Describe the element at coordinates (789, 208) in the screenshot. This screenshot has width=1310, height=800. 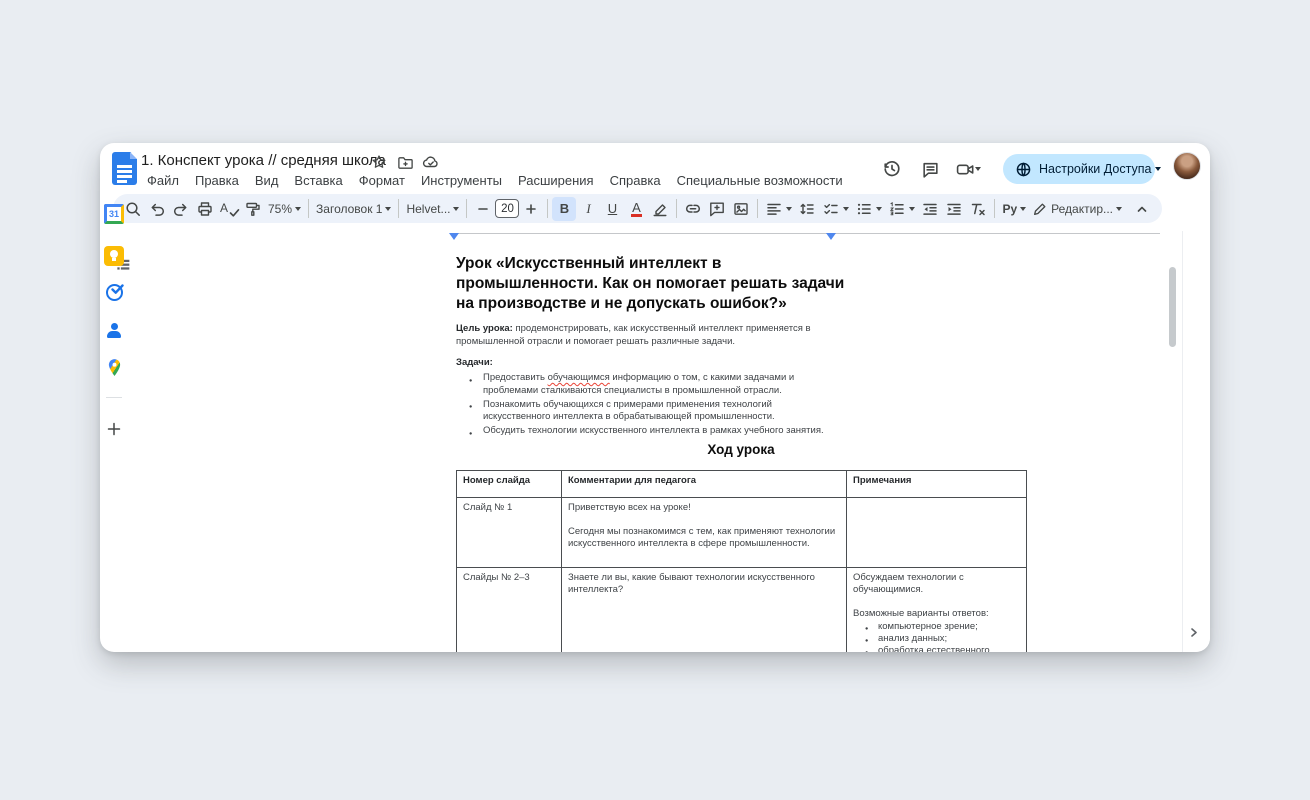
I see `align-caret-icon` at that location.